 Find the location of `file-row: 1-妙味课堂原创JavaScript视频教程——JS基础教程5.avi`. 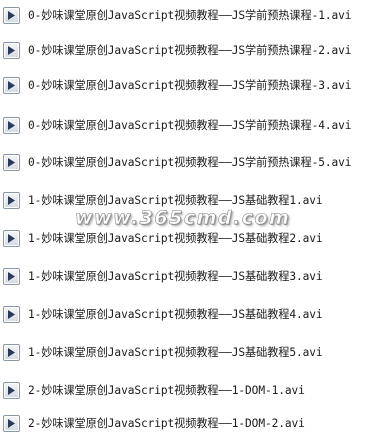

file-row: 1-妙味课堂原创JavaScript视频教程——JS基础教程5.avi is located at coordinates (182, 353).